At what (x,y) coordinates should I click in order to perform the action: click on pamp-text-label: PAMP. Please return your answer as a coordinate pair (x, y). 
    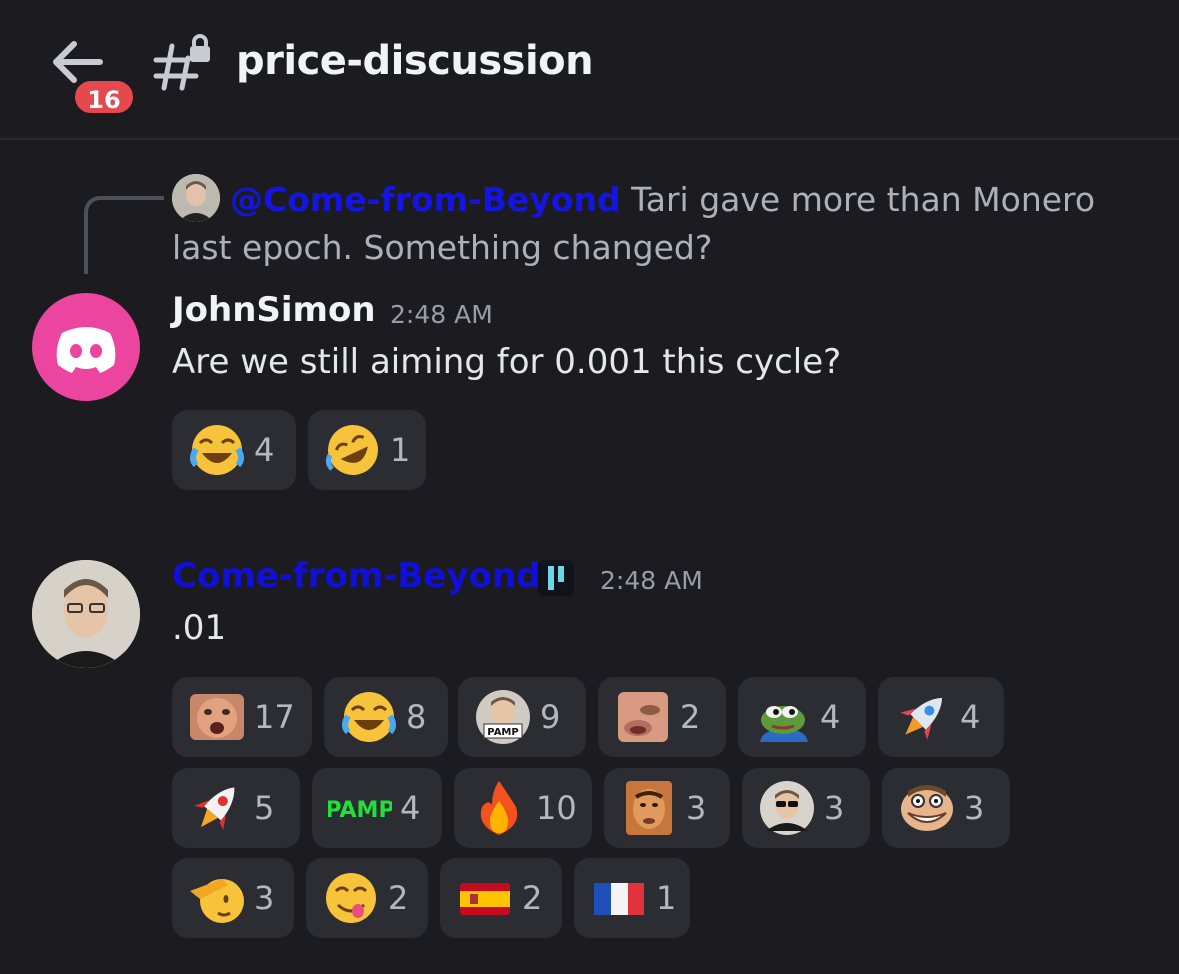
    Looking at the image, I should click on (360, 810).